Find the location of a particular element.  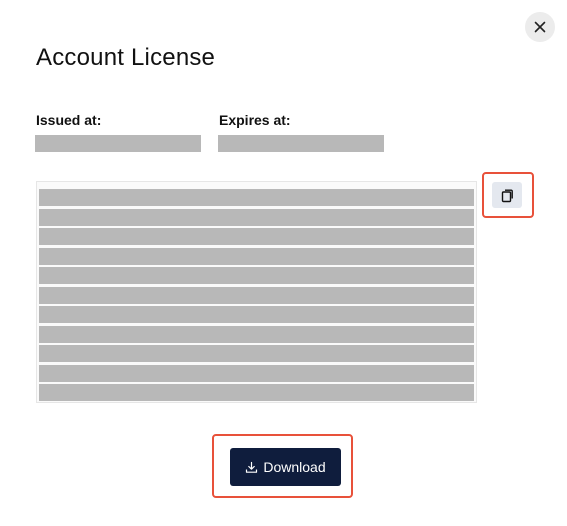

copy-highlight is located at coordinates (508, 195).